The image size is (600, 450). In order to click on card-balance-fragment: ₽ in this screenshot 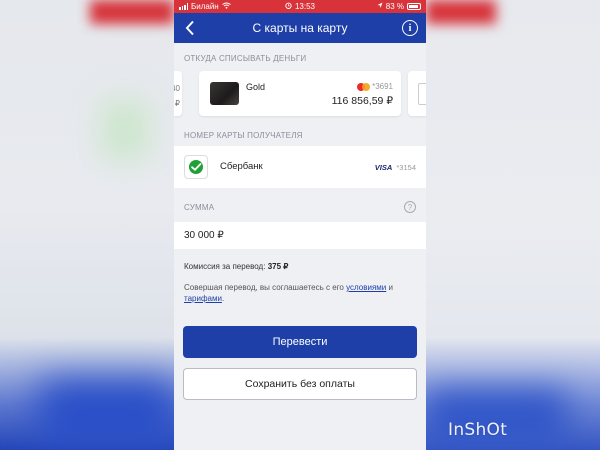, I will do `click(177, 103)`.